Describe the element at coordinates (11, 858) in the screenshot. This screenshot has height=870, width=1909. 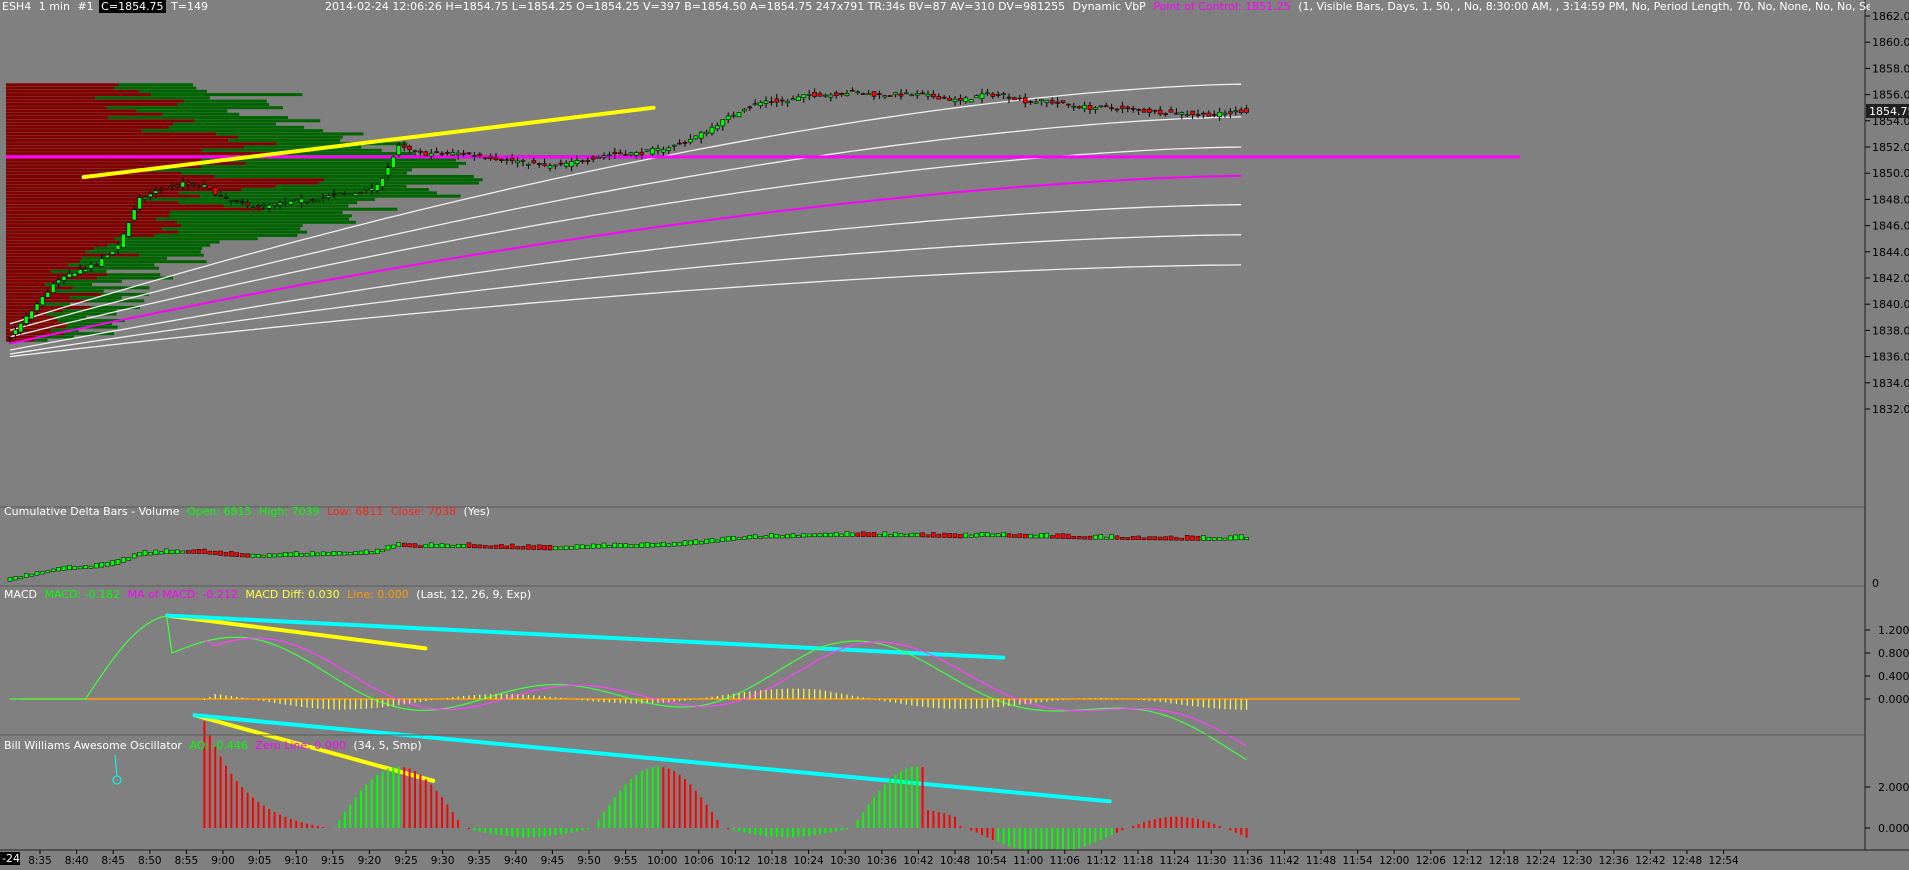
I see `time-start-badge: -24` at that location.